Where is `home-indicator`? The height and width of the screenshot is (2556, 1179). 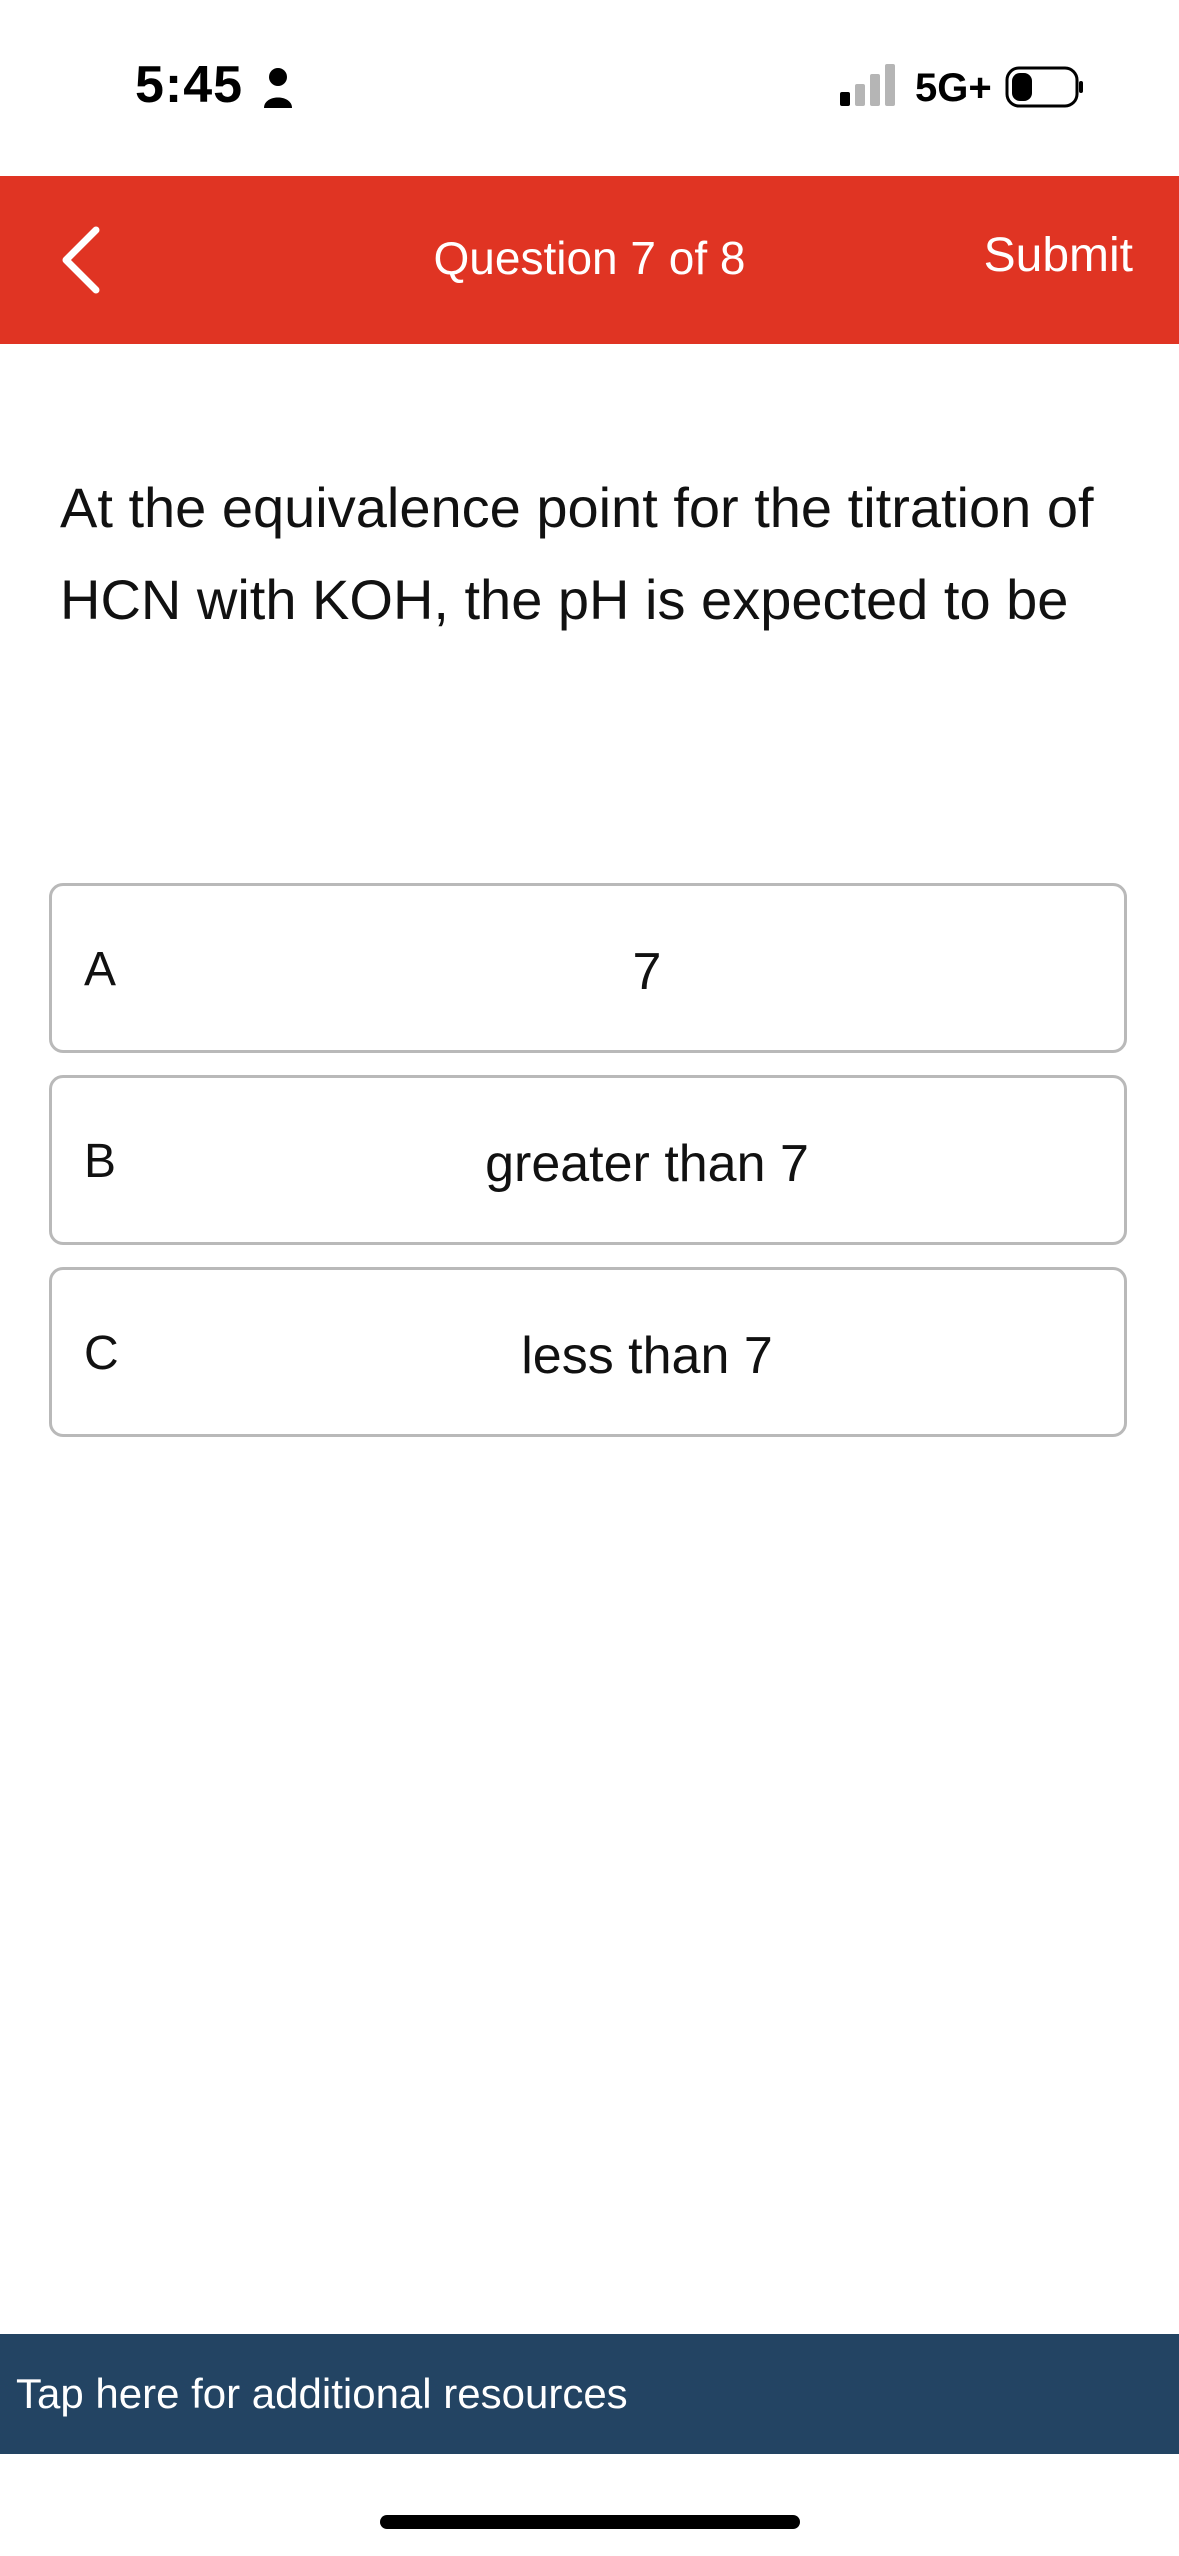 home-indicator is located at coordinates (590, 2522).